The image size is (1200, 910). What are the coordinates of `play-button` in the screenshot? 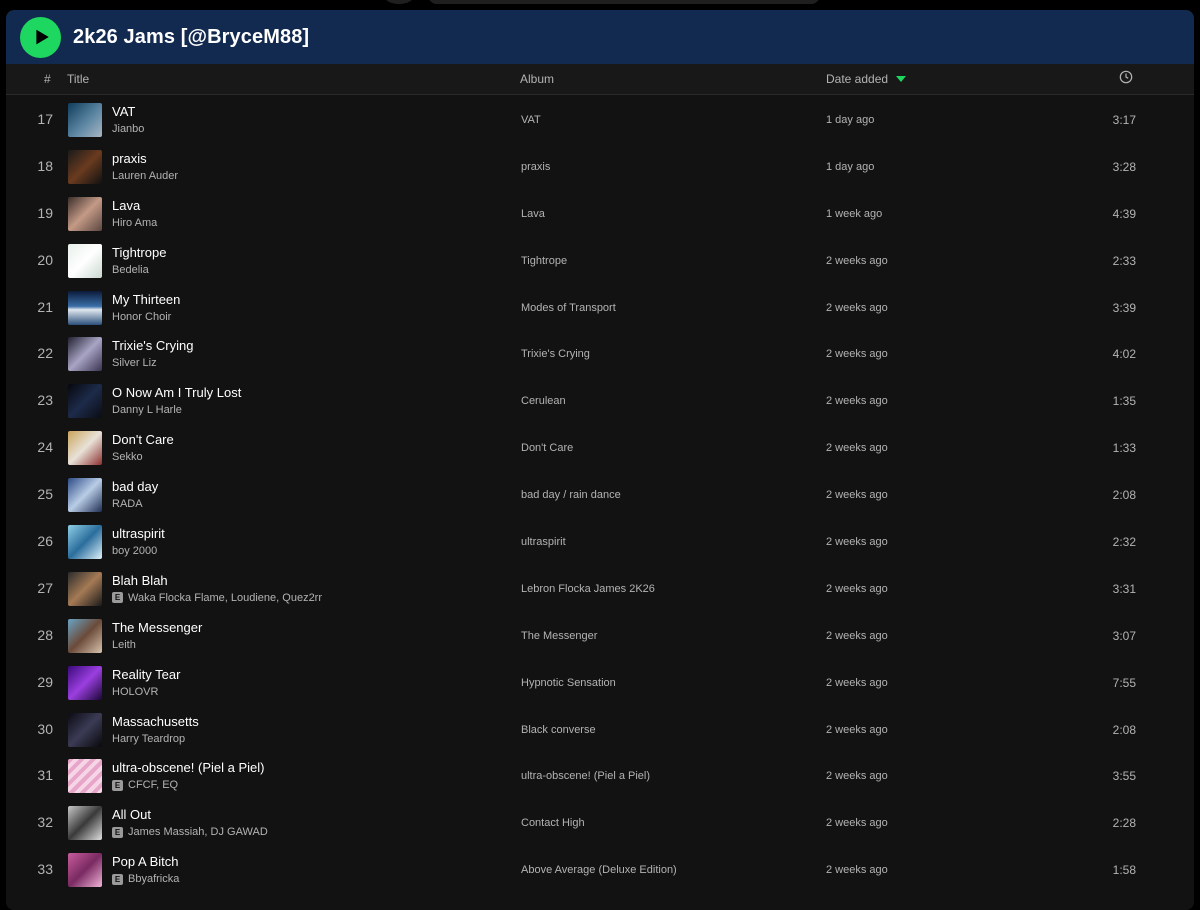 It's located at (40, 37).